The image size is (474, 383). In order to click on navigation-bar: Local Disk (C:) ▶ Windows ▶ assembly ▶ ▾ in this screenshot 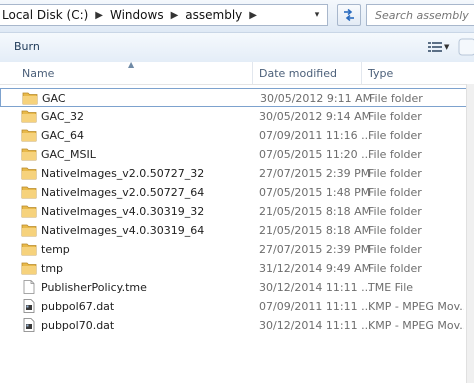, I will do `click(237, 16)`.